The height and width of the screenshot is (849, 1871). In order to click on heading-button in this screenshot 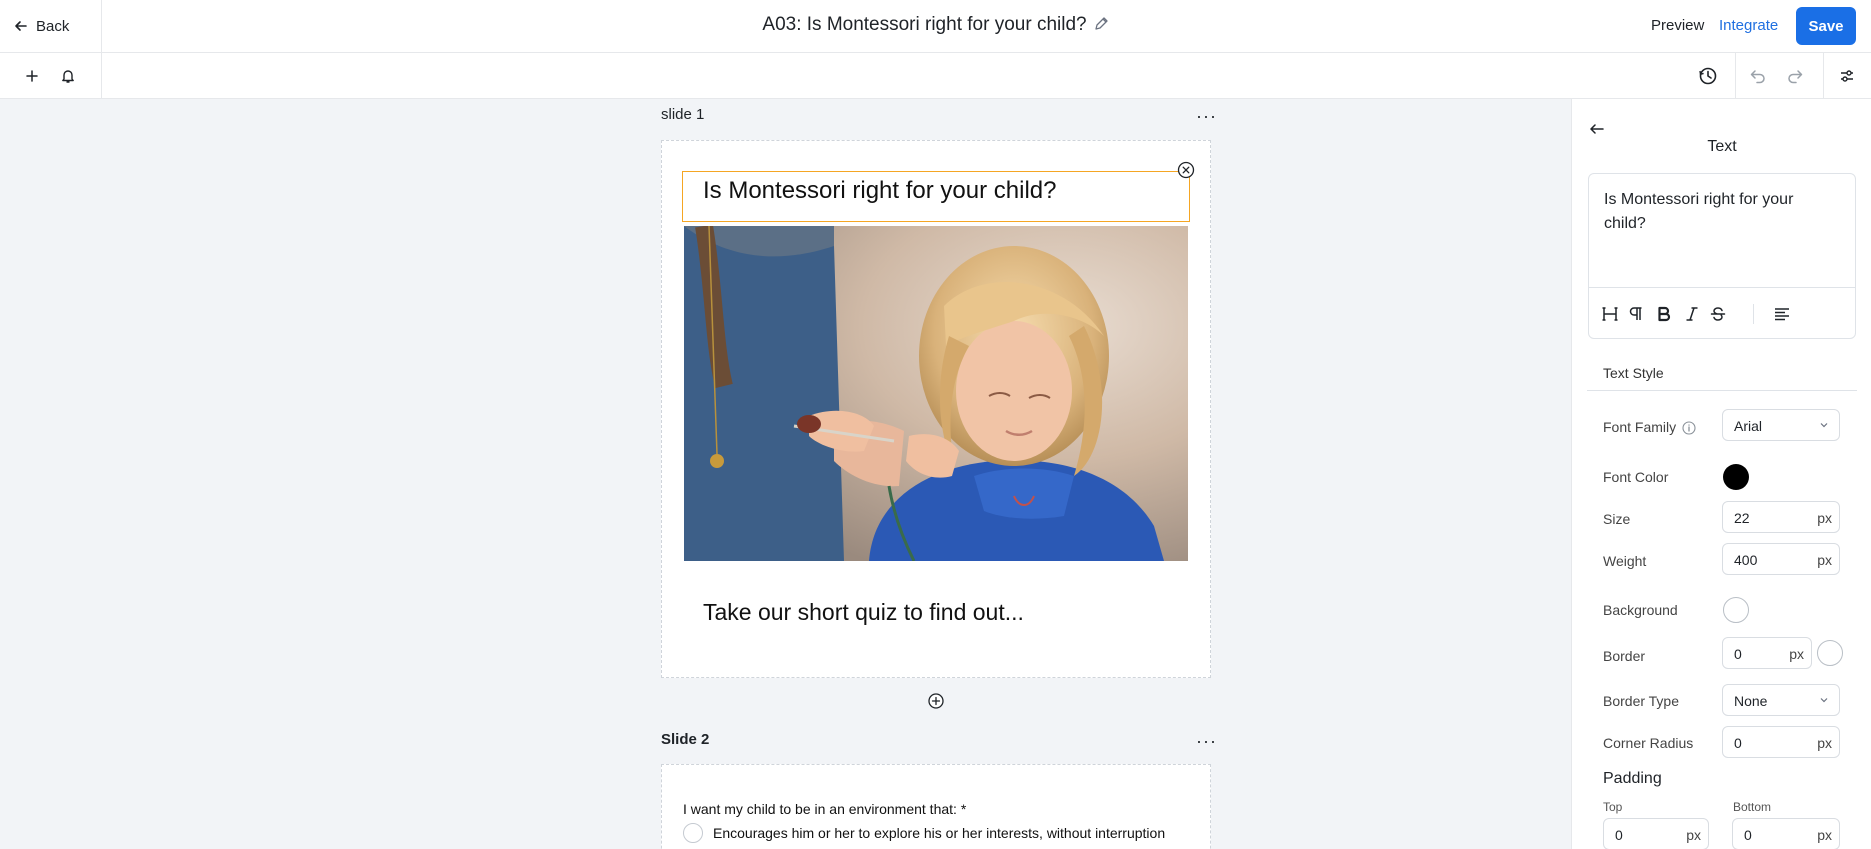, I will do `click(1610, 314)`.